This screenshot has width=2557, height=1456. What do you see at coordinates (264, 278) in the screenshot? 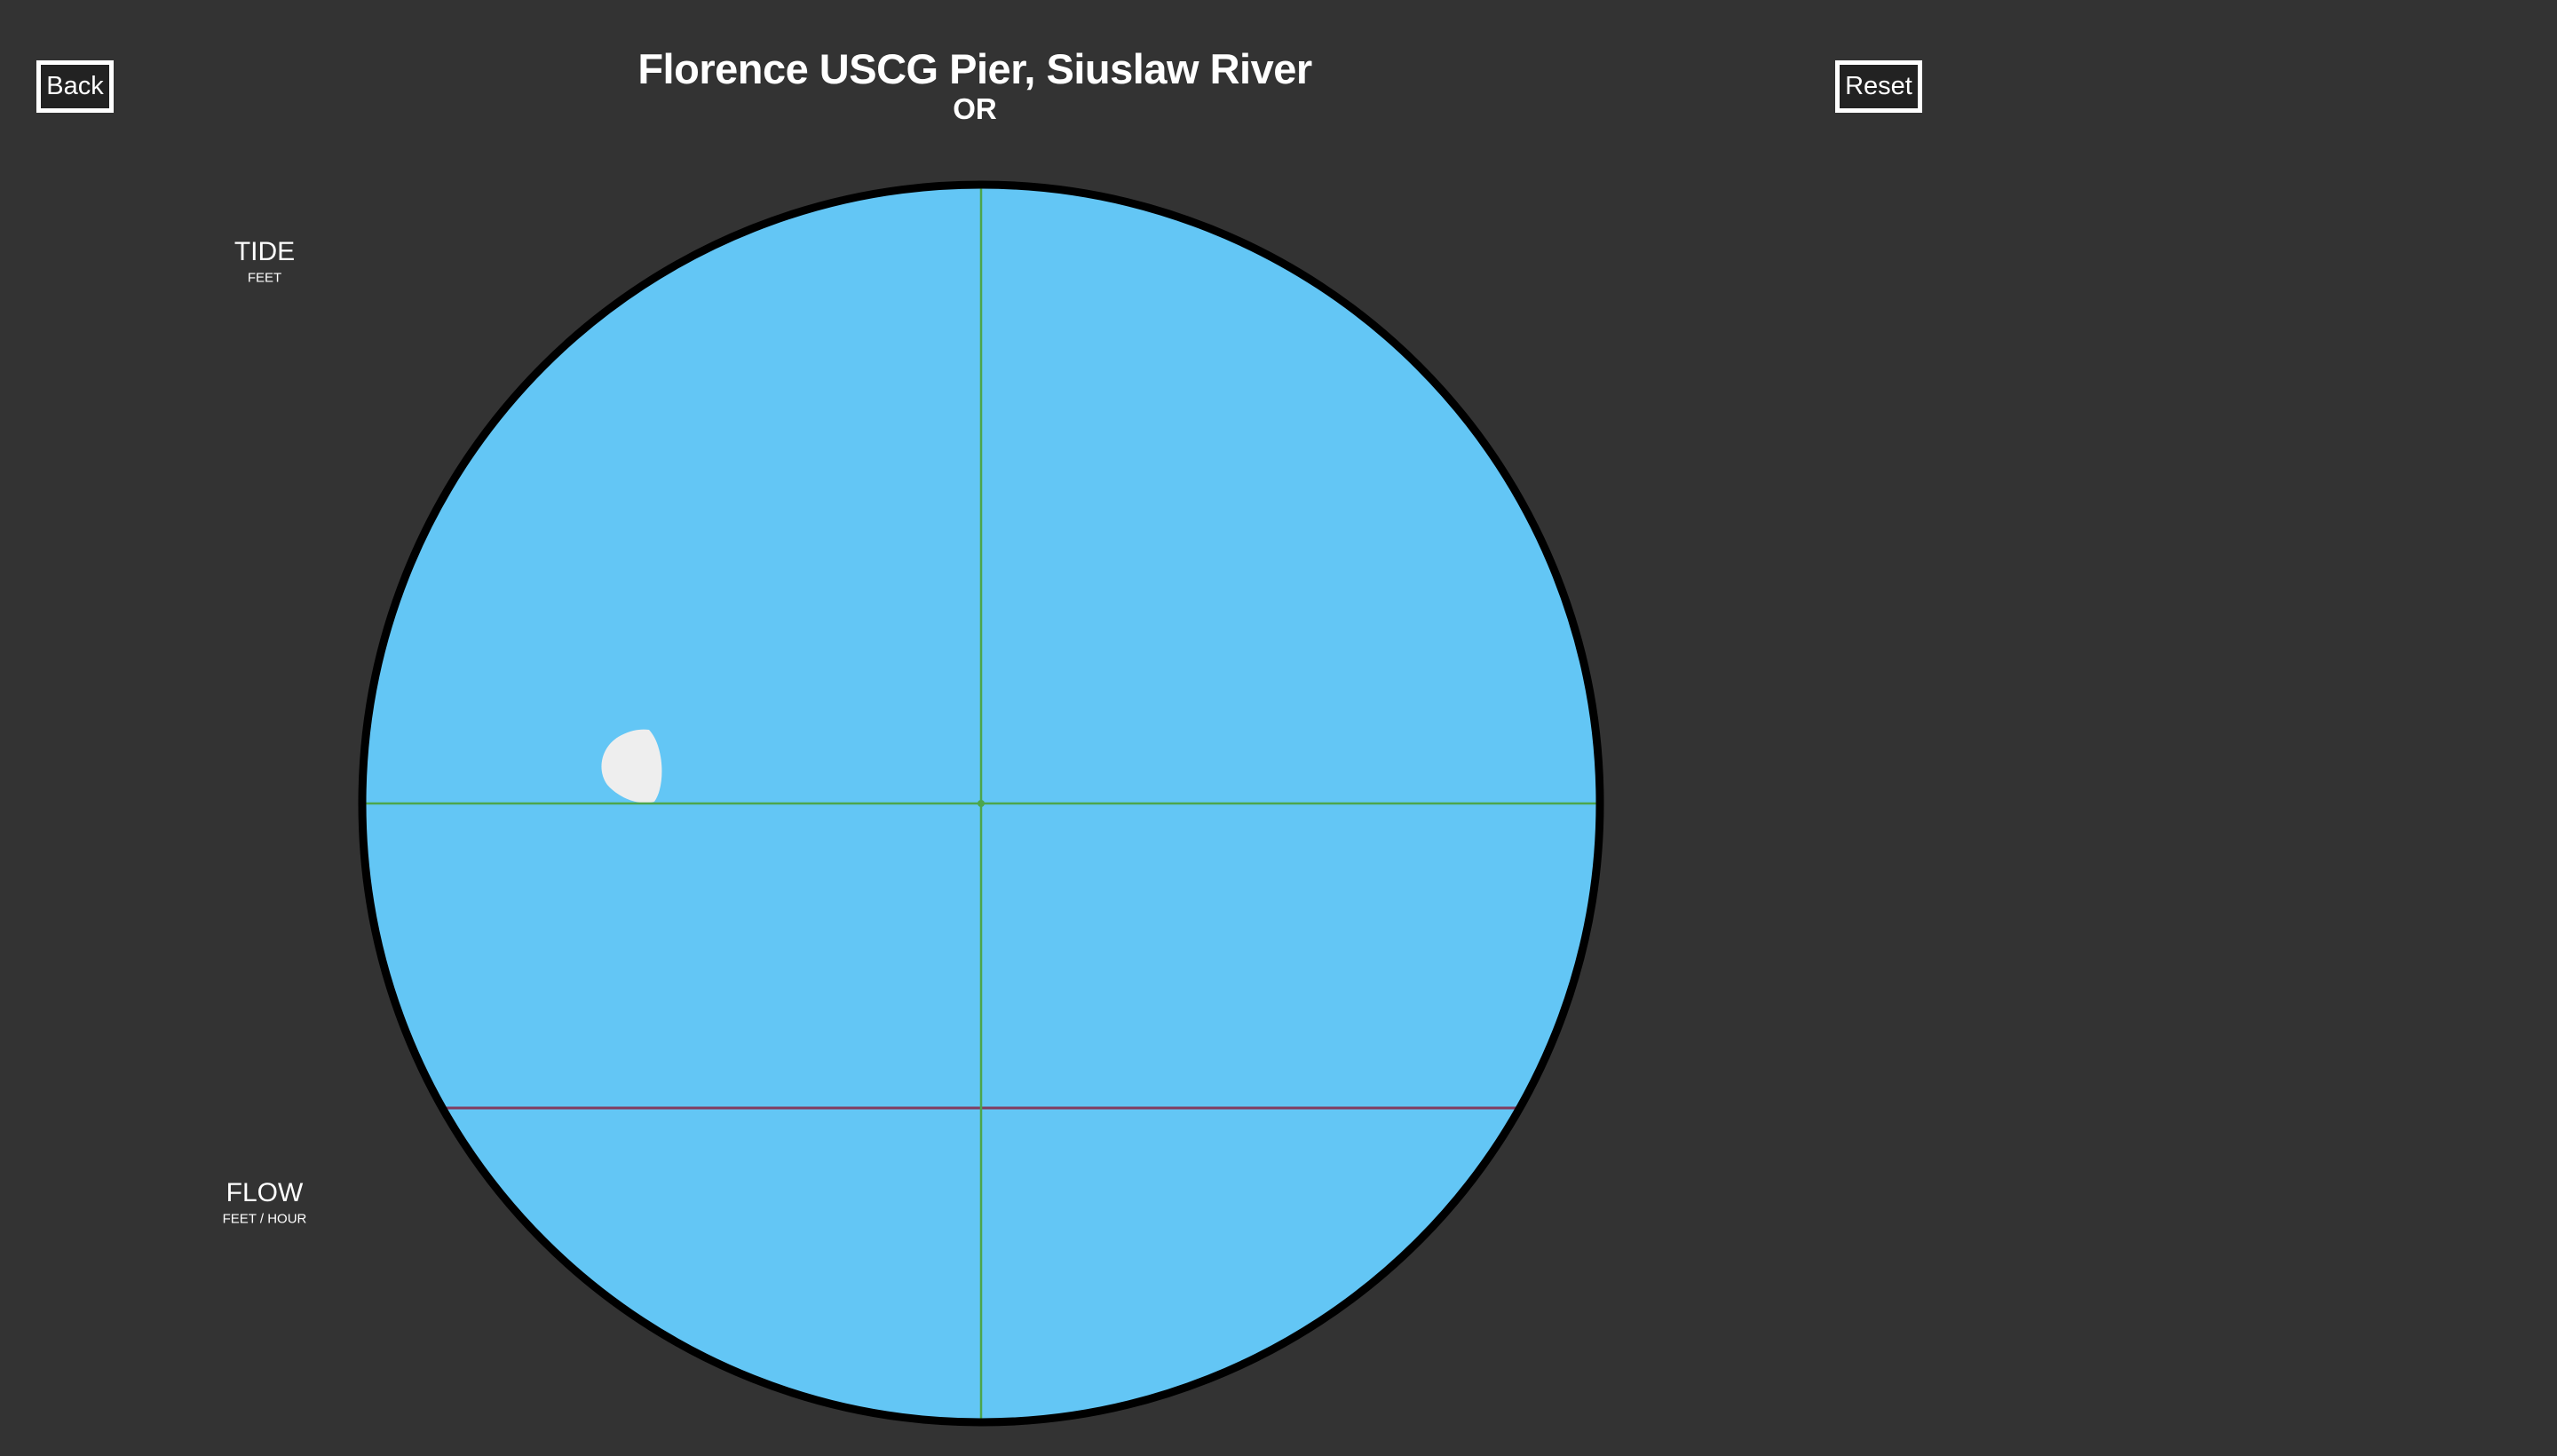
I see `tide-gauge-unit: FEET` at bounding box center [264, 278].